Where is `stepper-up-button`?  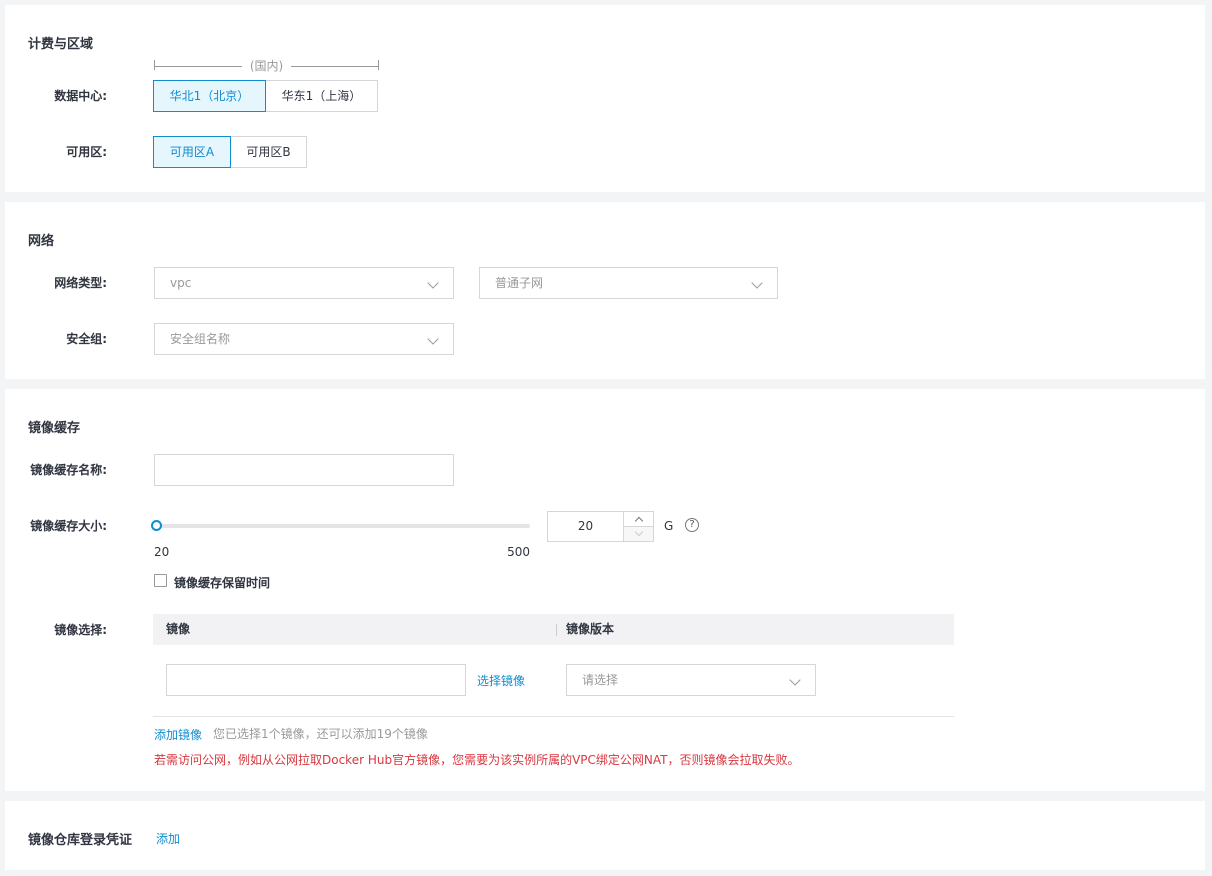
stepper-up-button is located at coordinates (638, 519).